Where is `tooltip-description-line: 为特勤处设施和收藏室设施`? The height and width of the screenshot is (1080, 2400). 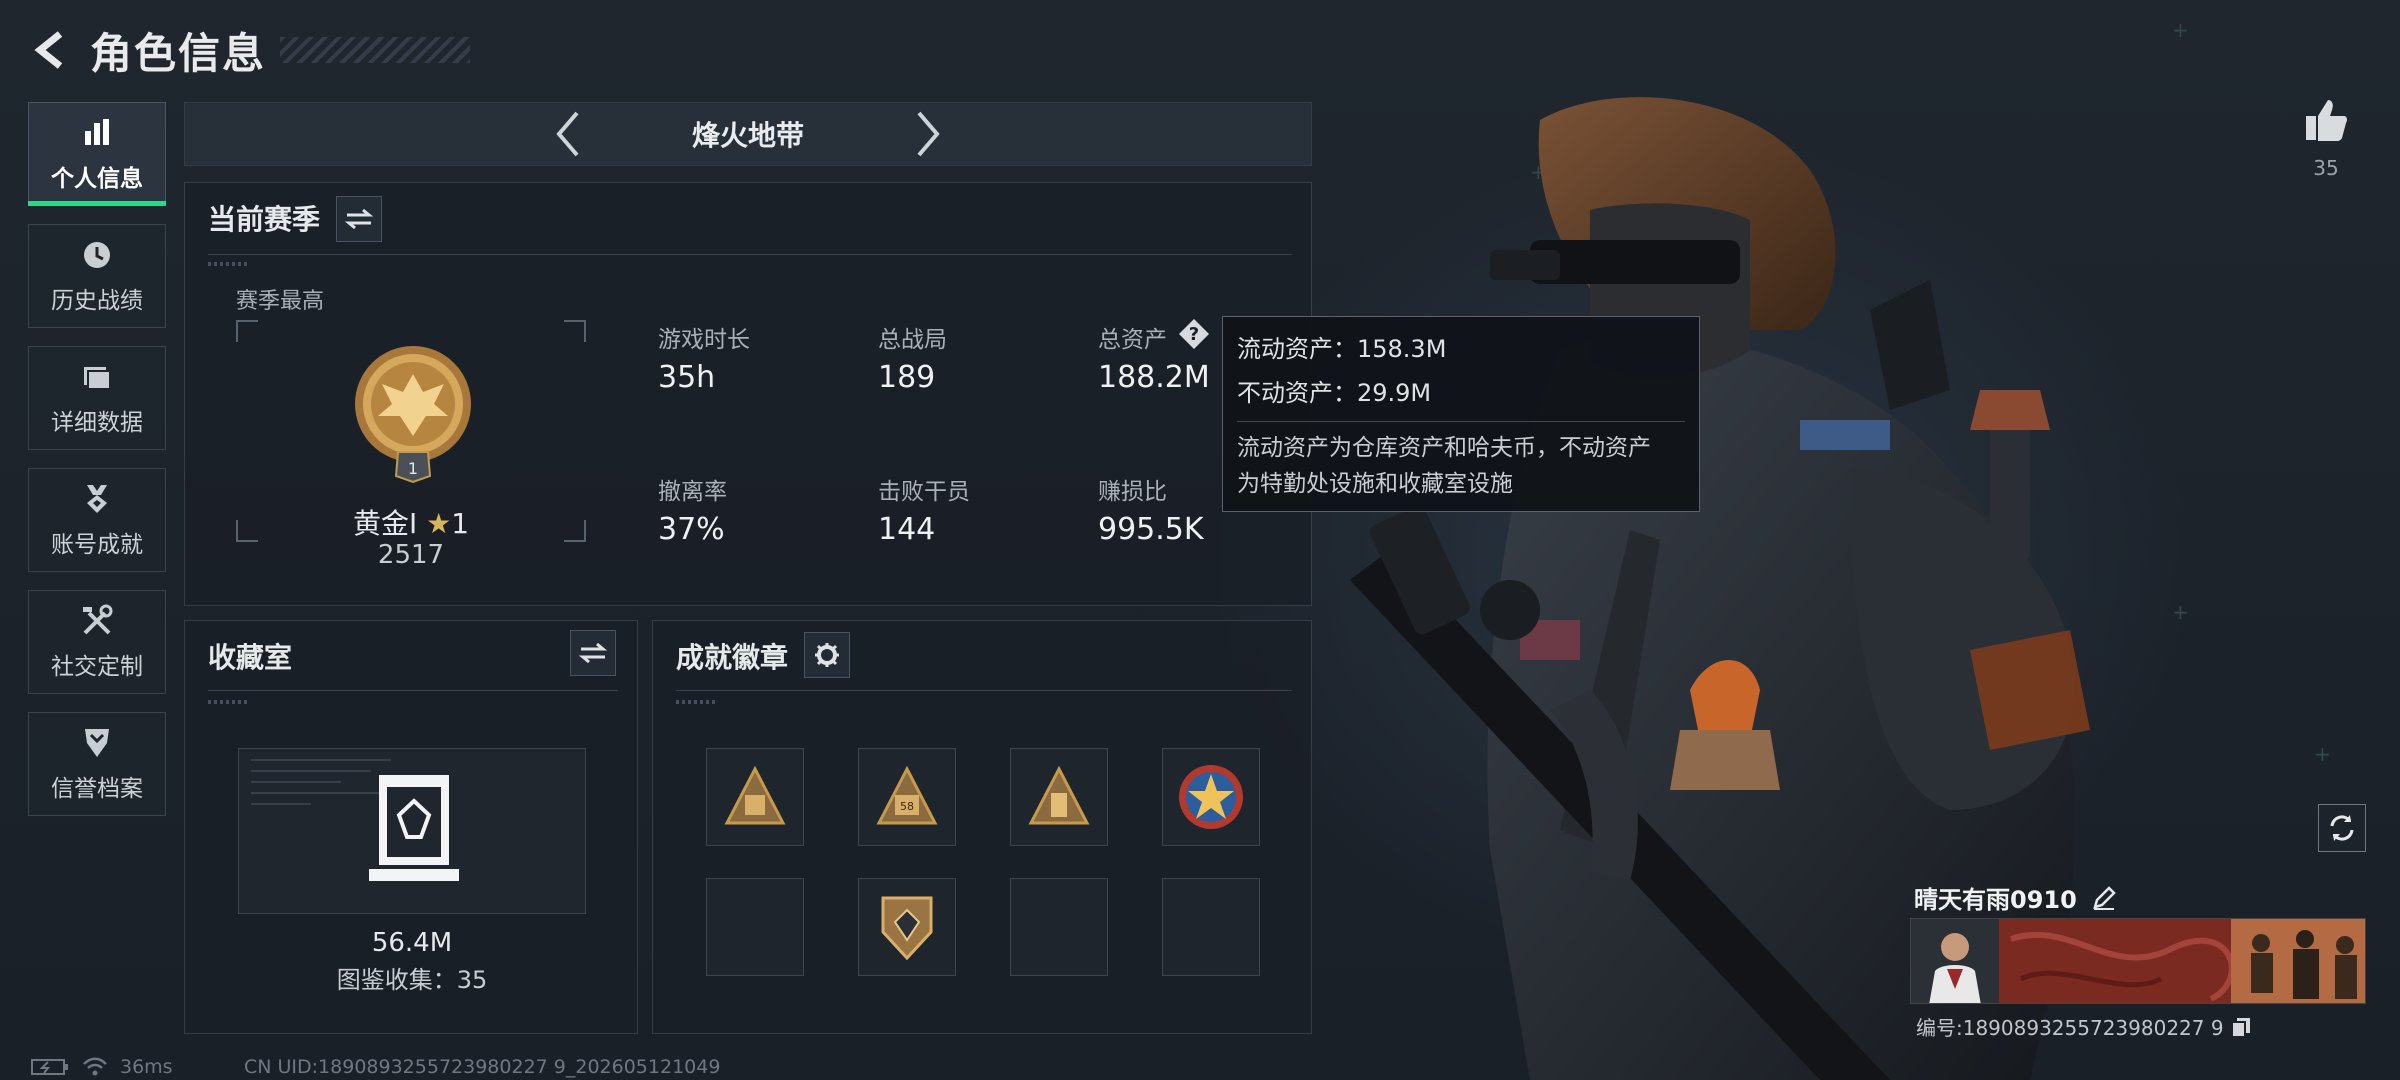
tooltip-description-line: 为特勤处设施和收藏室设施 is located at coordinates (1375, 484).